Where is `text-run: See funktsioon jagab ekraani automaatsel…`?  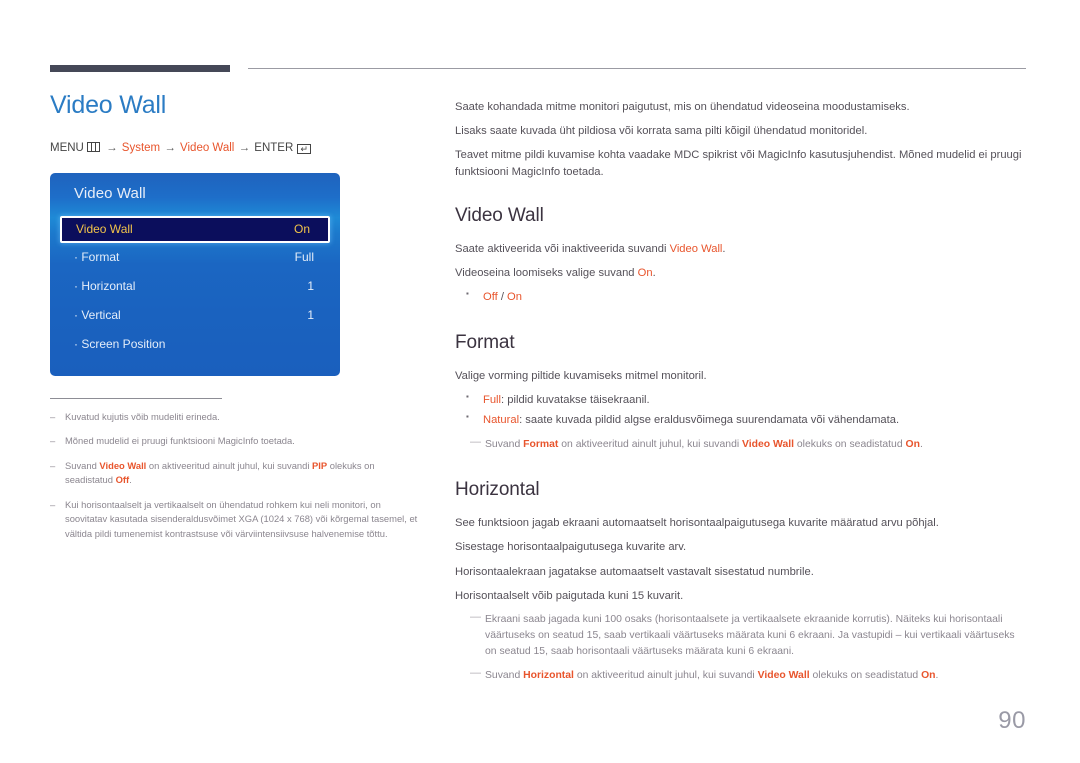 text-run: See funktsioon jagab ekraani automaatsel… is located at coordinates (697, 523).